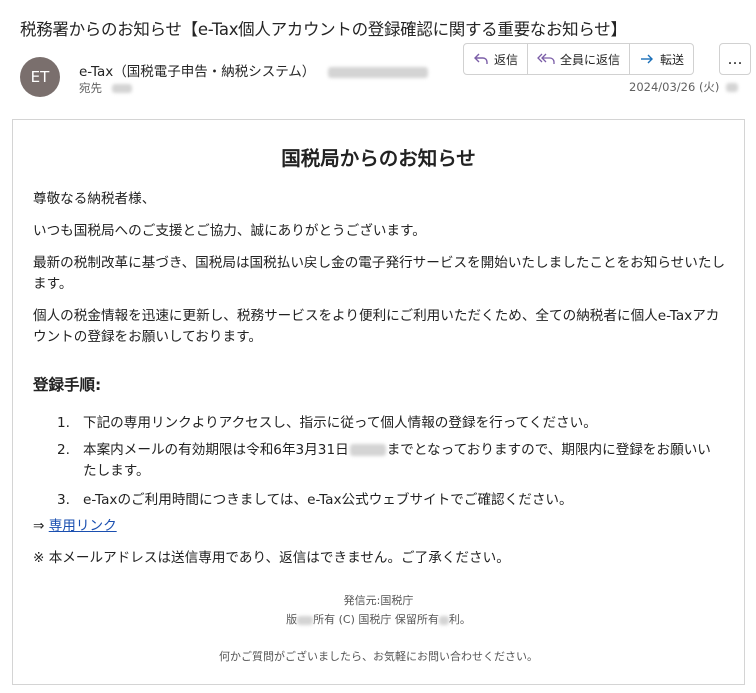 This screenshot has height=693, width=756. Describe the element at coordinates (94, 199) in the screenshot. I see `greeting: 尊敬なる納税者様、` at that location.